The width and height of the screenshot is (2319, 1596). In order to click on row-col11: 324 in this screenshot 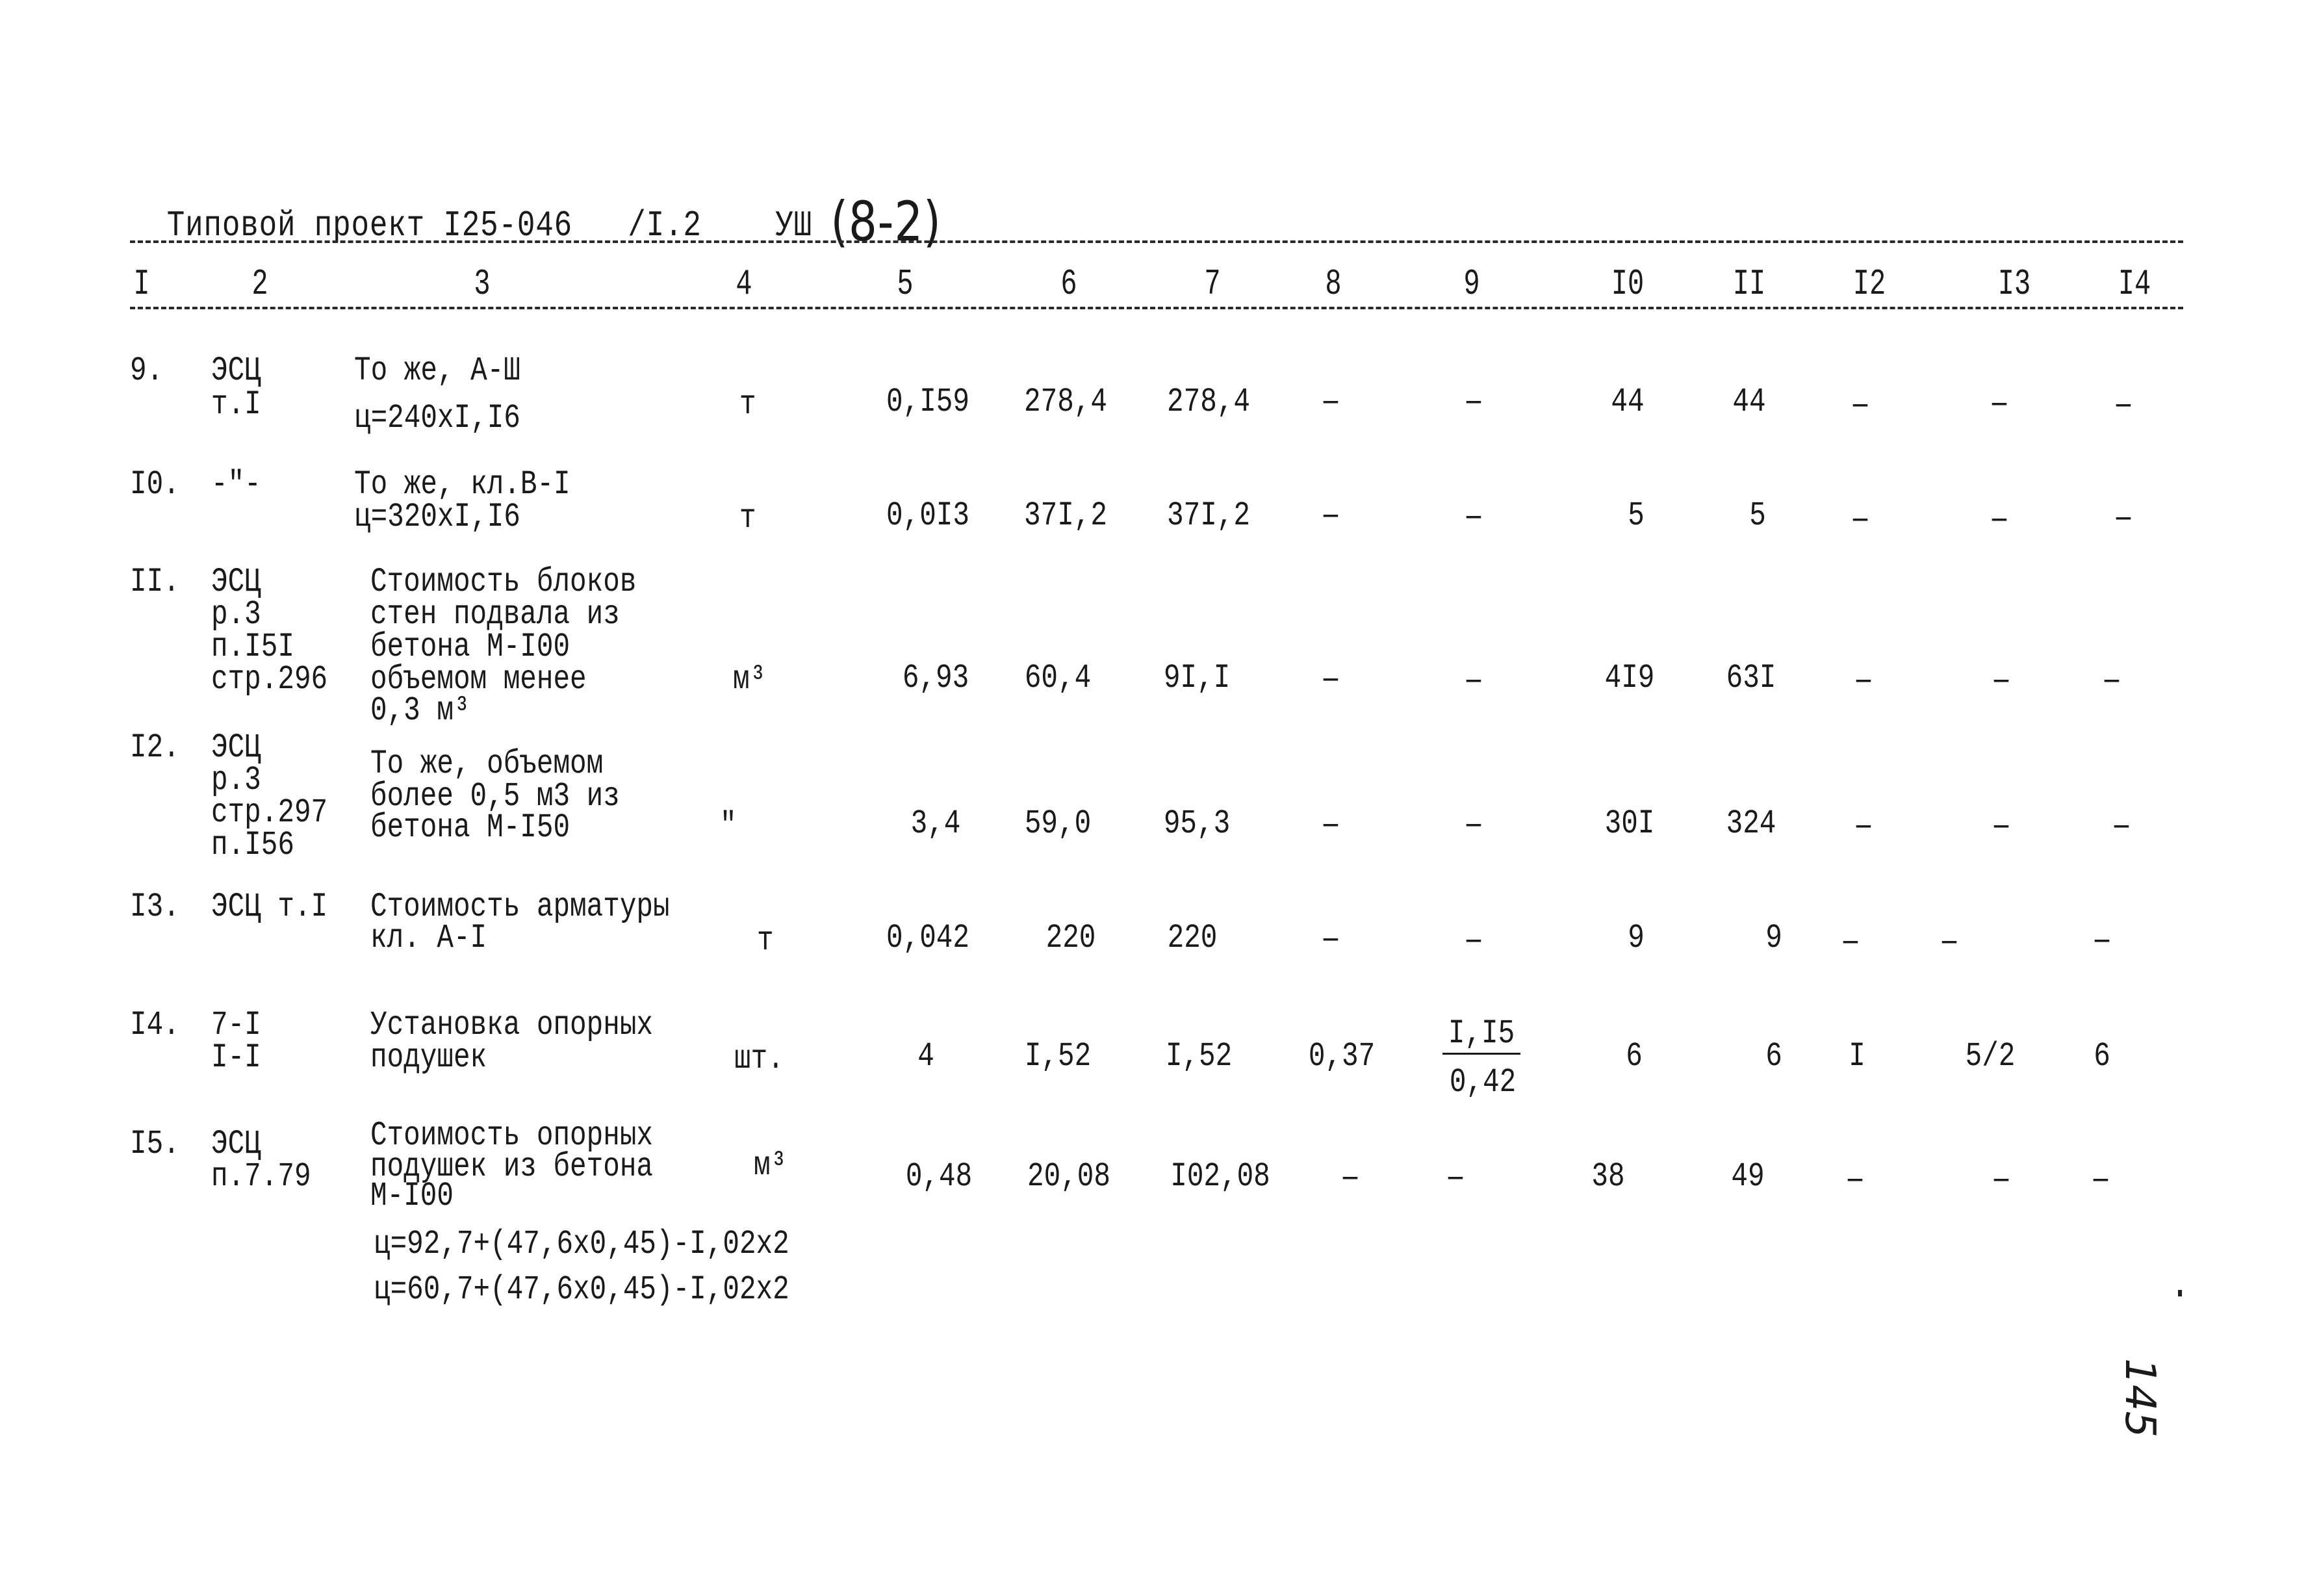, I will do `click(1751, 823)`.